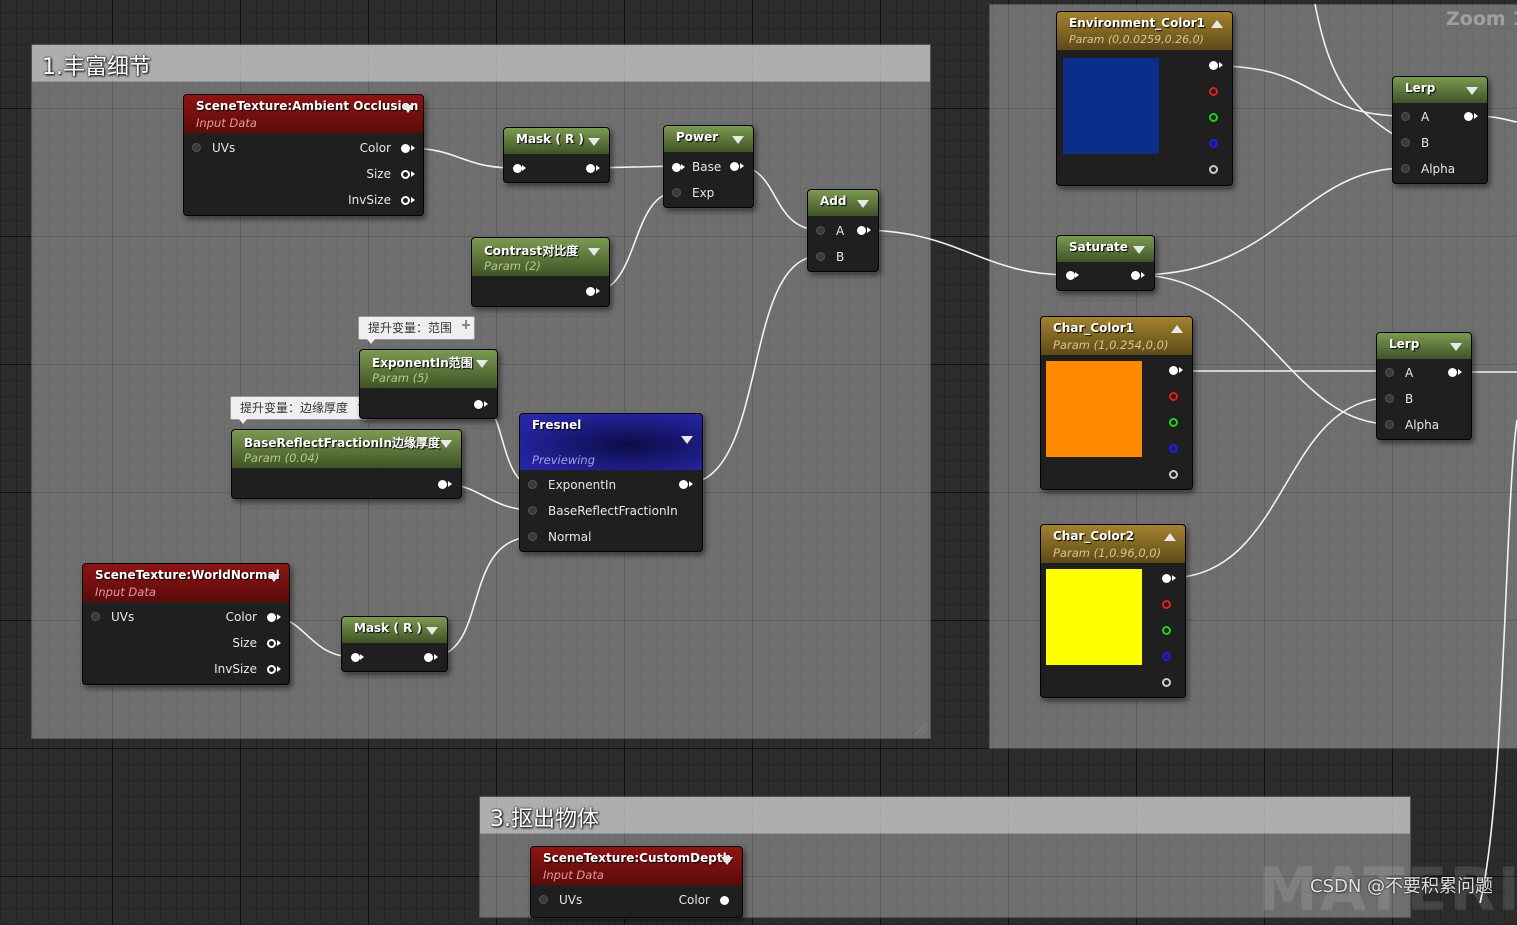 Image resolution: width=1517 pixels, height=925 pixels. I want to click on node-basereflectfraction-param: BaseReflectFractionIn边缘厚度 Param (0.04), so click(346, 464).